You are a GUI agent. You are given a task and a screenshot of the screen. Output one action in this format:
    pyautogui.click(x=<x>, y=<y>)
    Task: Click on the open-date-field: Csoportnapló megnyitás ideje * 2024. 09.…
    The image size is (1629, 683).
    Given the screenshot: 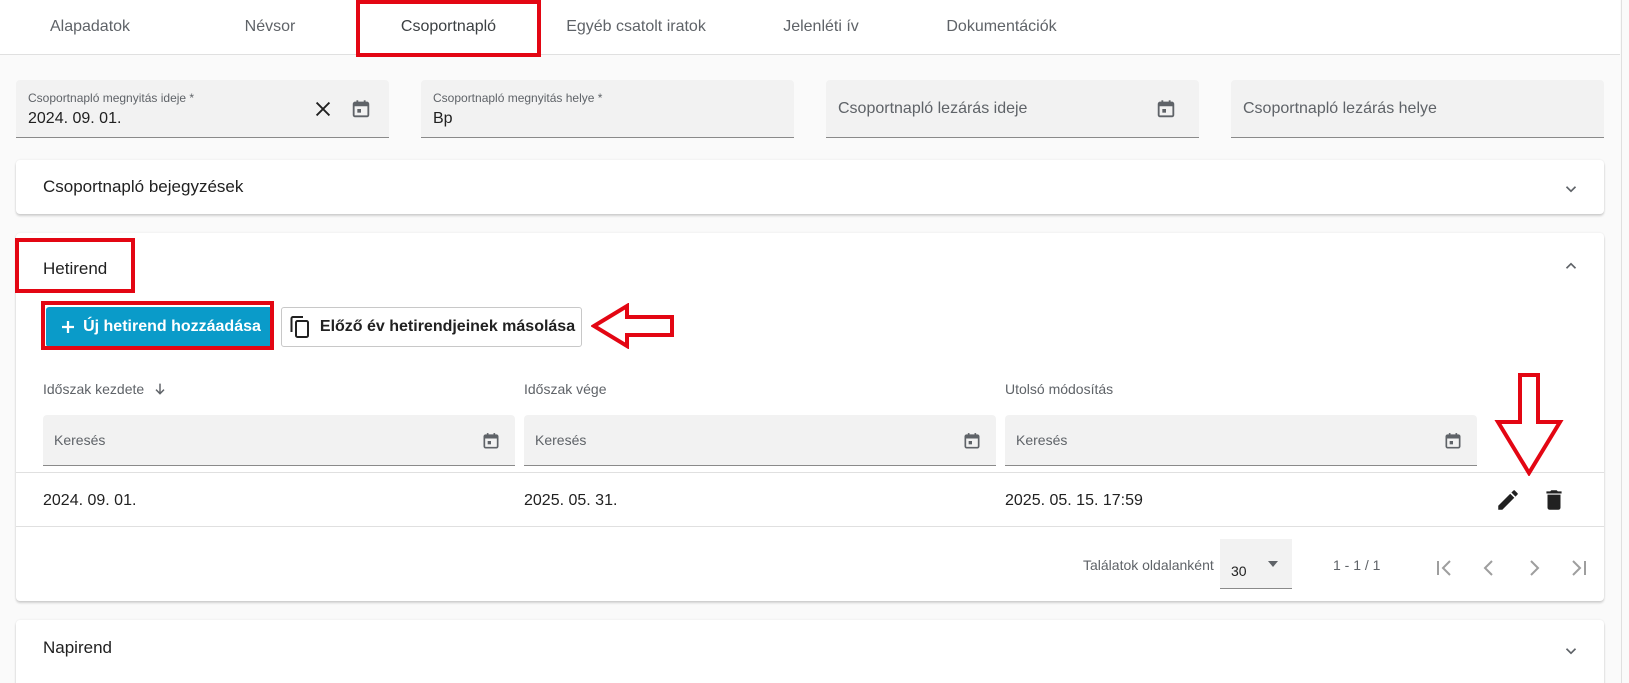 What is the action you would take?
    pyautogui.click(x=202, y=109)
    